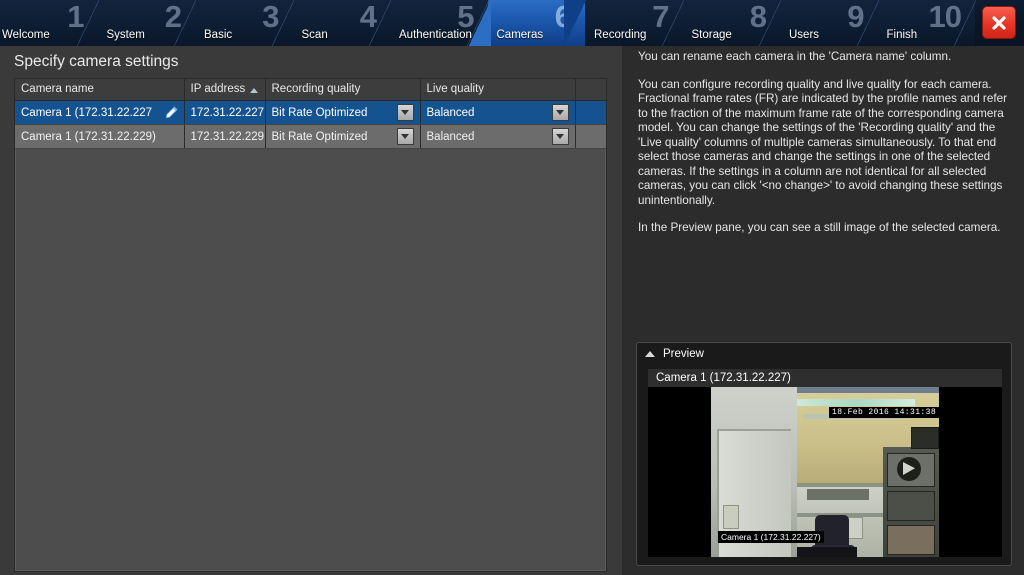 This screenshot has width=1024, height=575. I want to click on camera-name-value: Camera 1 (172.31.22.227, so click(87, 112).